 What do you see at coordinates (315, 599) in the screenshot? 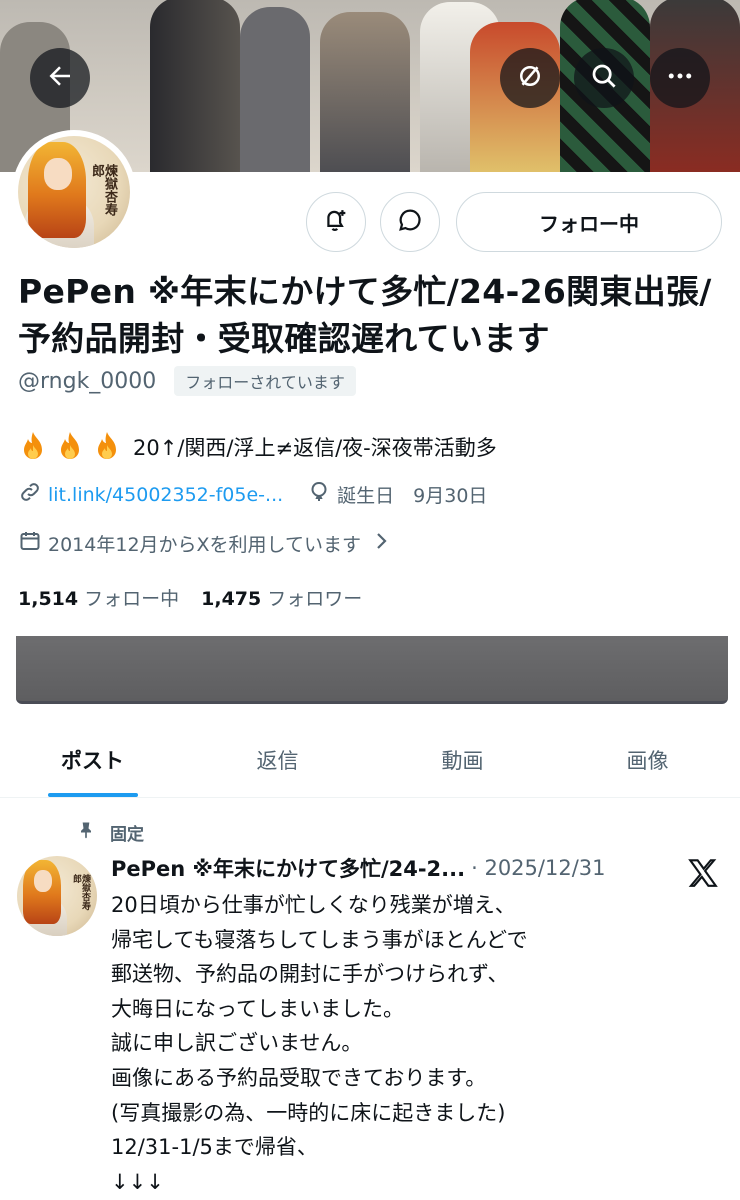
I see `followers-label: フォロワー` at bounding box center [315, 599].